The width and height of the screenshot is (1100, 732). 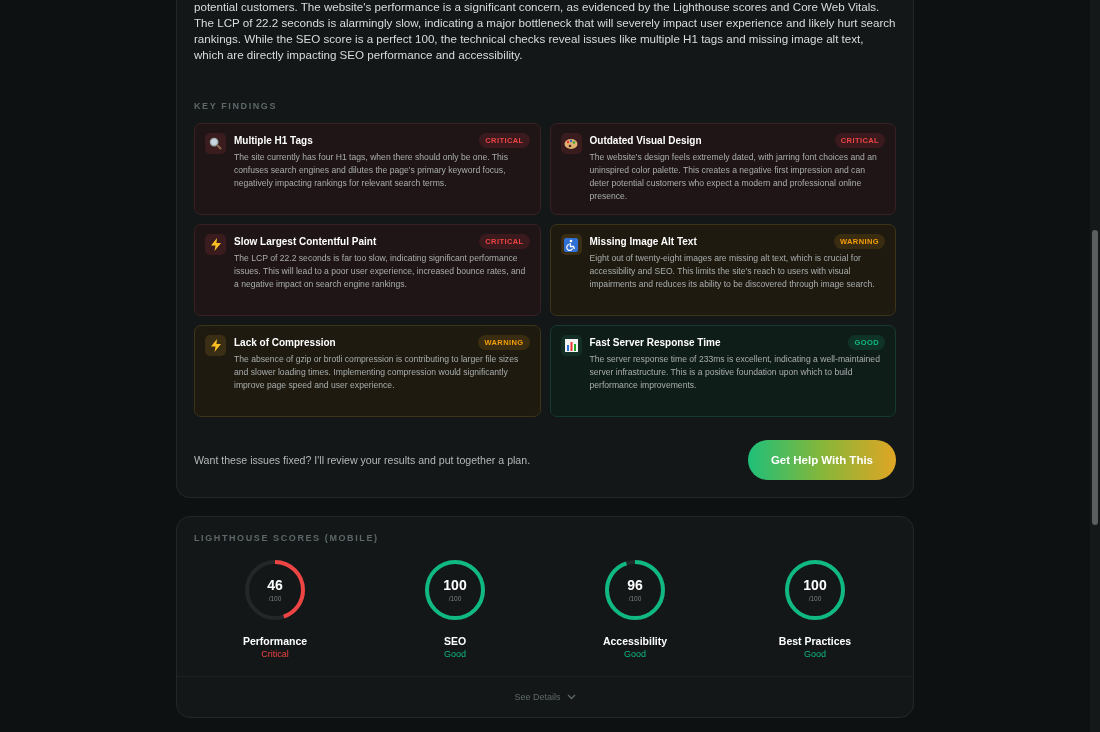 I want to click on bar-chart-icon, so click(x=571, y=345).